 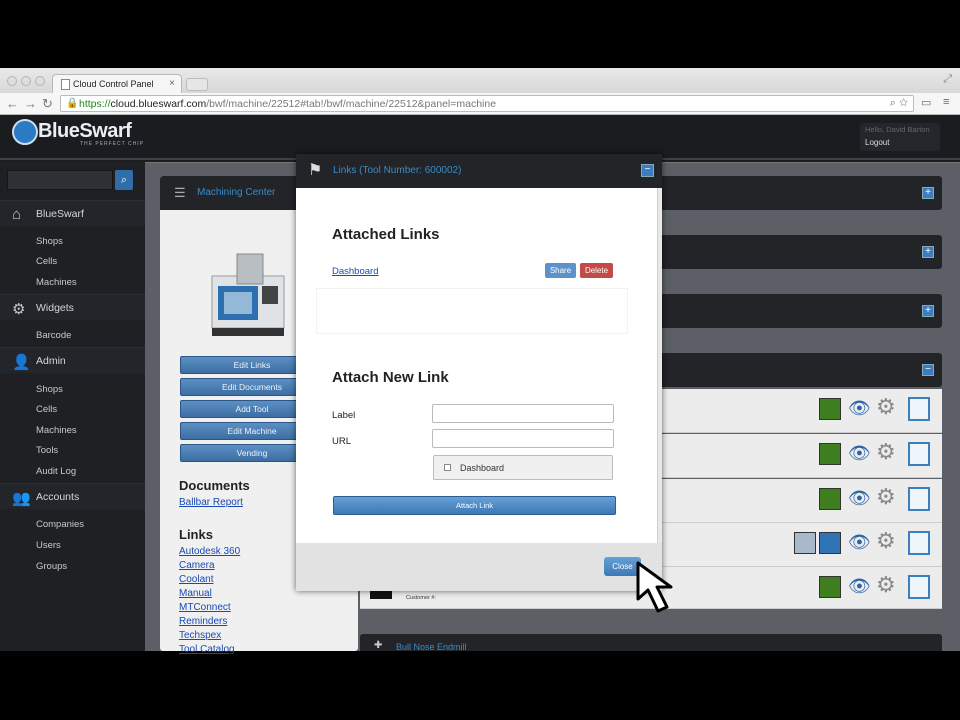 What do you see at coordinates (947, 79) in the screenshot?
I see `fullscreen-icon: ⤢` at bounding box center [947, 79].